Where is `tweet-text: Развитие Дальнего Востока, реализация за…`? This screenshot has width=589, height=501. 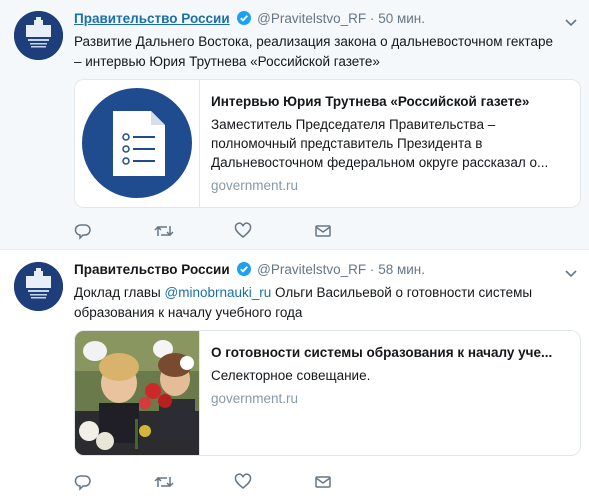 tweet-text: Развитие Дальнего Востока, реализация за… is located at coordinates (313, 51).